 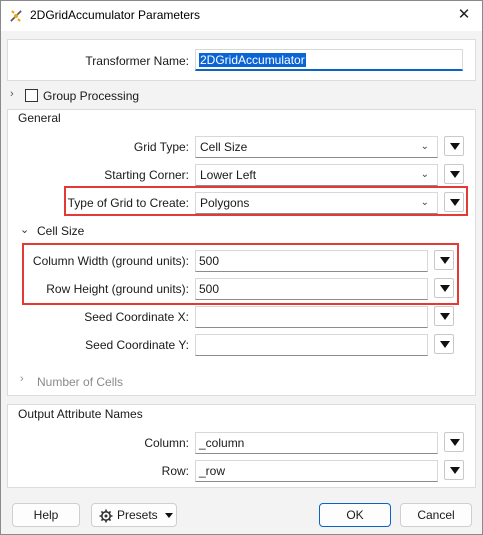 I want to click on seed-x-input, so click(x=311, y=317).